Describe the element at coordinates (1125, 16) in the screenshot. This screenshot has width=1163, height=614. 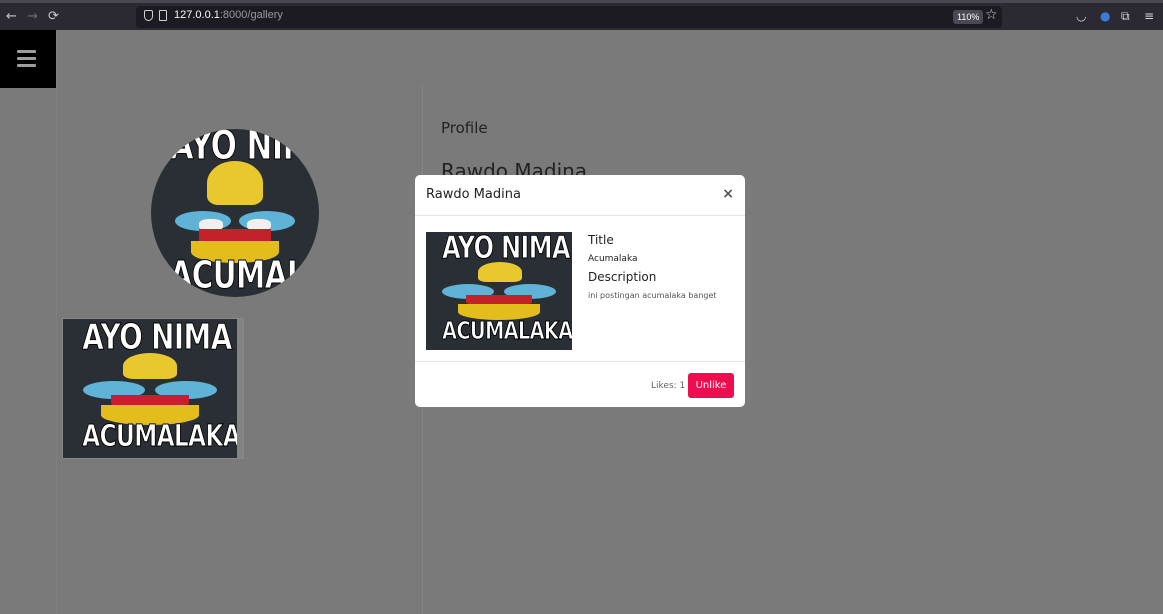
I see `extensions-icon: ⧉` at that location.